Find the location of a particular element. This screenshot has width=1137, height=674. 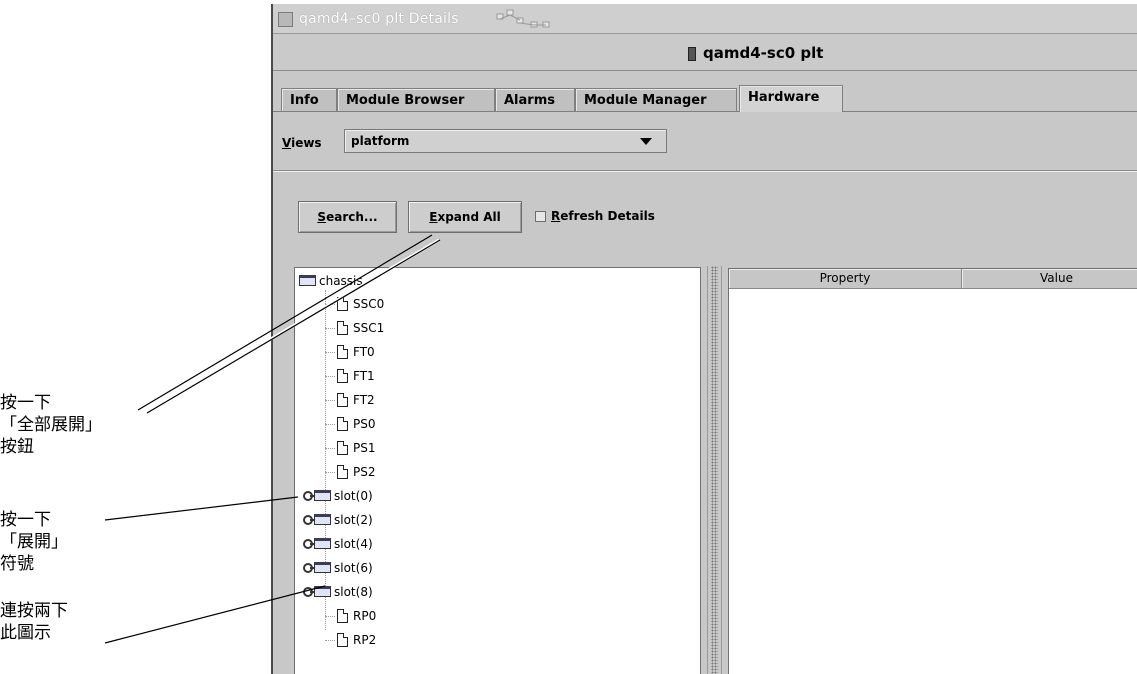

search-mnemonic: S is located at coordinates (322, 217).